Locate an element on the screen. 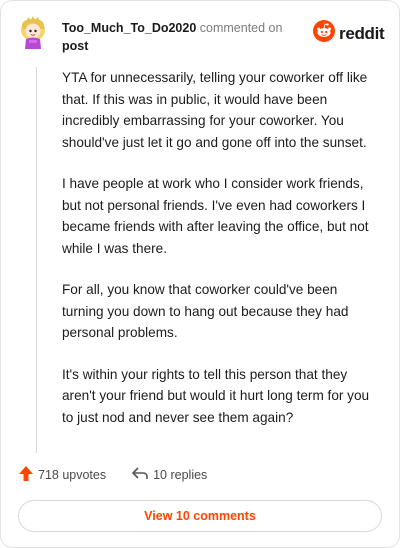 Image resolution: width=400 pixels, height=548 pixels. username: Too_Much_To_Do2020 is located at coordinates (129, 28).